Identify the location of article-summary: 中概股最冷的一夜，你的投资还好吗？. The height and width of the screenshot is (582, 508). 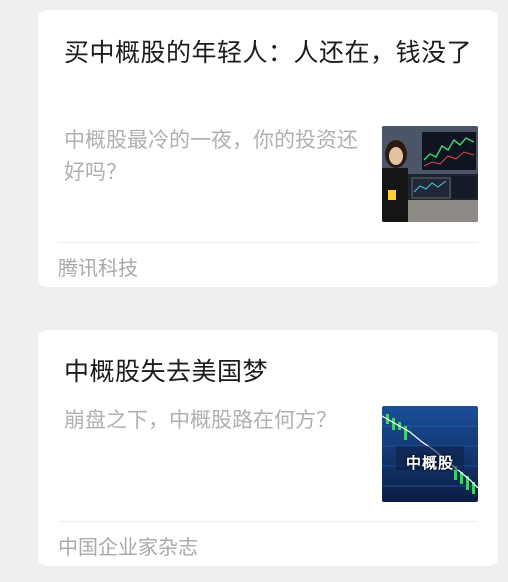
(211, 156).